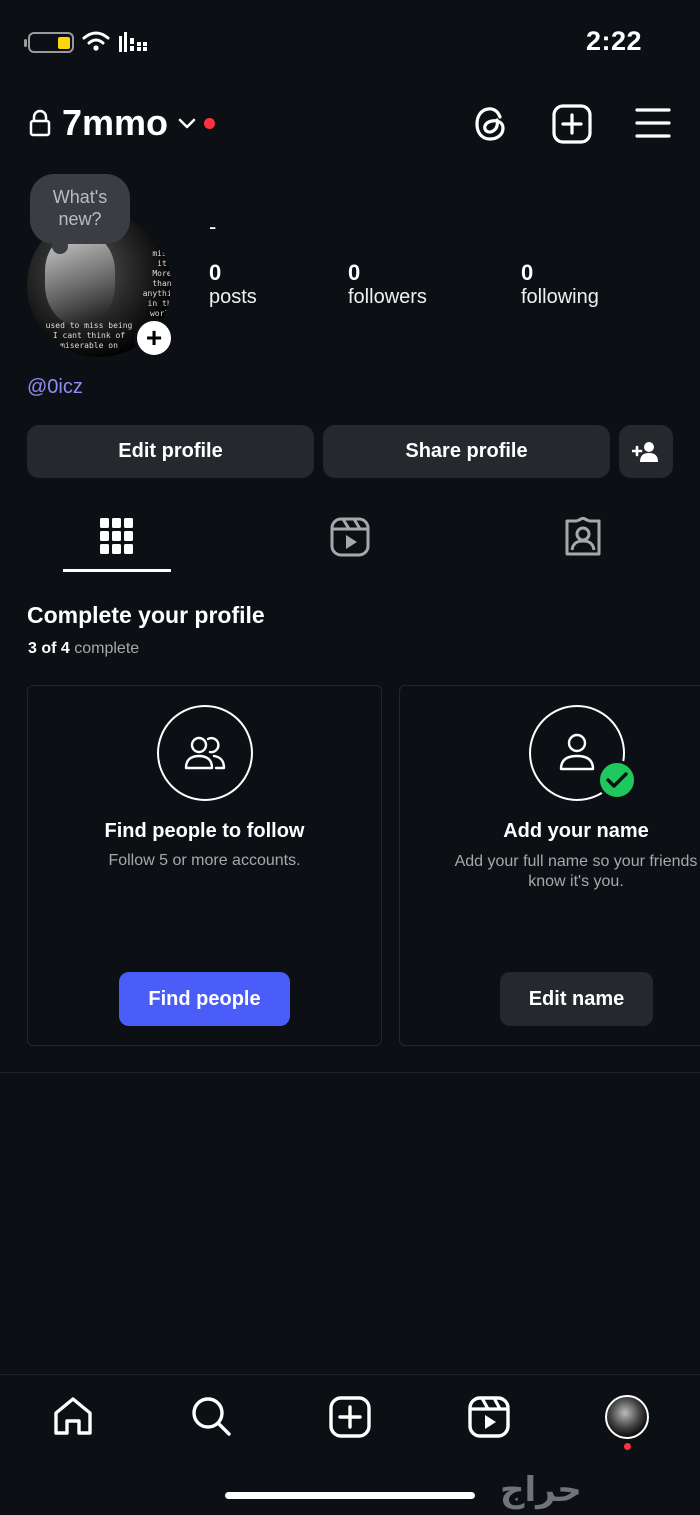  I want to click on add-person-icon, so click(645, 451).